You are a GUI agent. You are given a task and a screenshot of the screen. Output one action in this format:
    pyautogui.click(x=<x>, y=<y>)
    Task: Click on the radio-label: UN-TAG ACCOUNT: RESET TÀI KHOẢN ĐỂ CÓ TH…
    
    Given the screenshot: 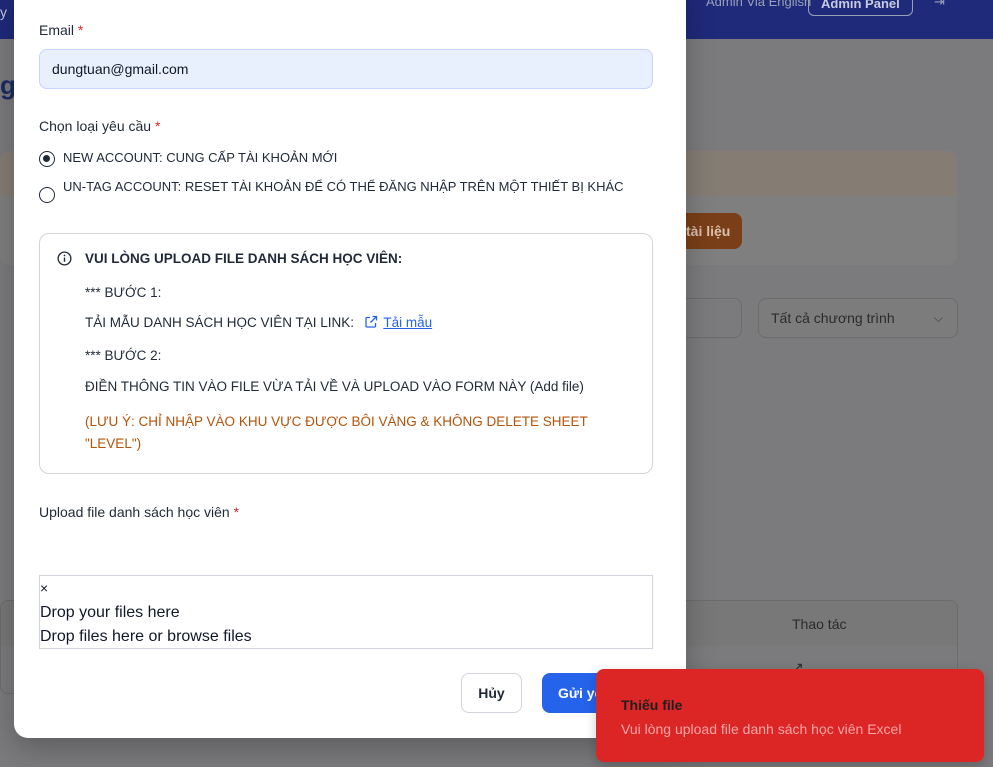 What is the action you would take?
    pyautogui.click(x=343, y=186)
    